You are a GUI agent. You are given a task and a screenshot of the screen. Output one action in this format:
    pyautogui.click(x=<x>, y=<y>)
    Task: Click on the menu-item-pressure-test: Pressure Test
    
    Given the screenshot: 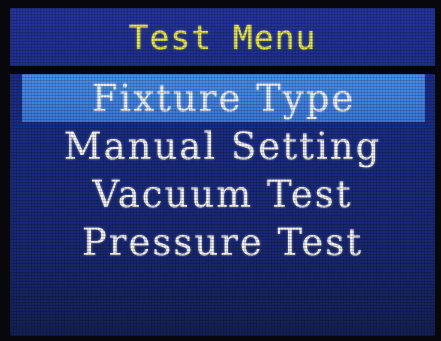 What is the action you would take?
    pyautogui.click(x=222, y=242)
    